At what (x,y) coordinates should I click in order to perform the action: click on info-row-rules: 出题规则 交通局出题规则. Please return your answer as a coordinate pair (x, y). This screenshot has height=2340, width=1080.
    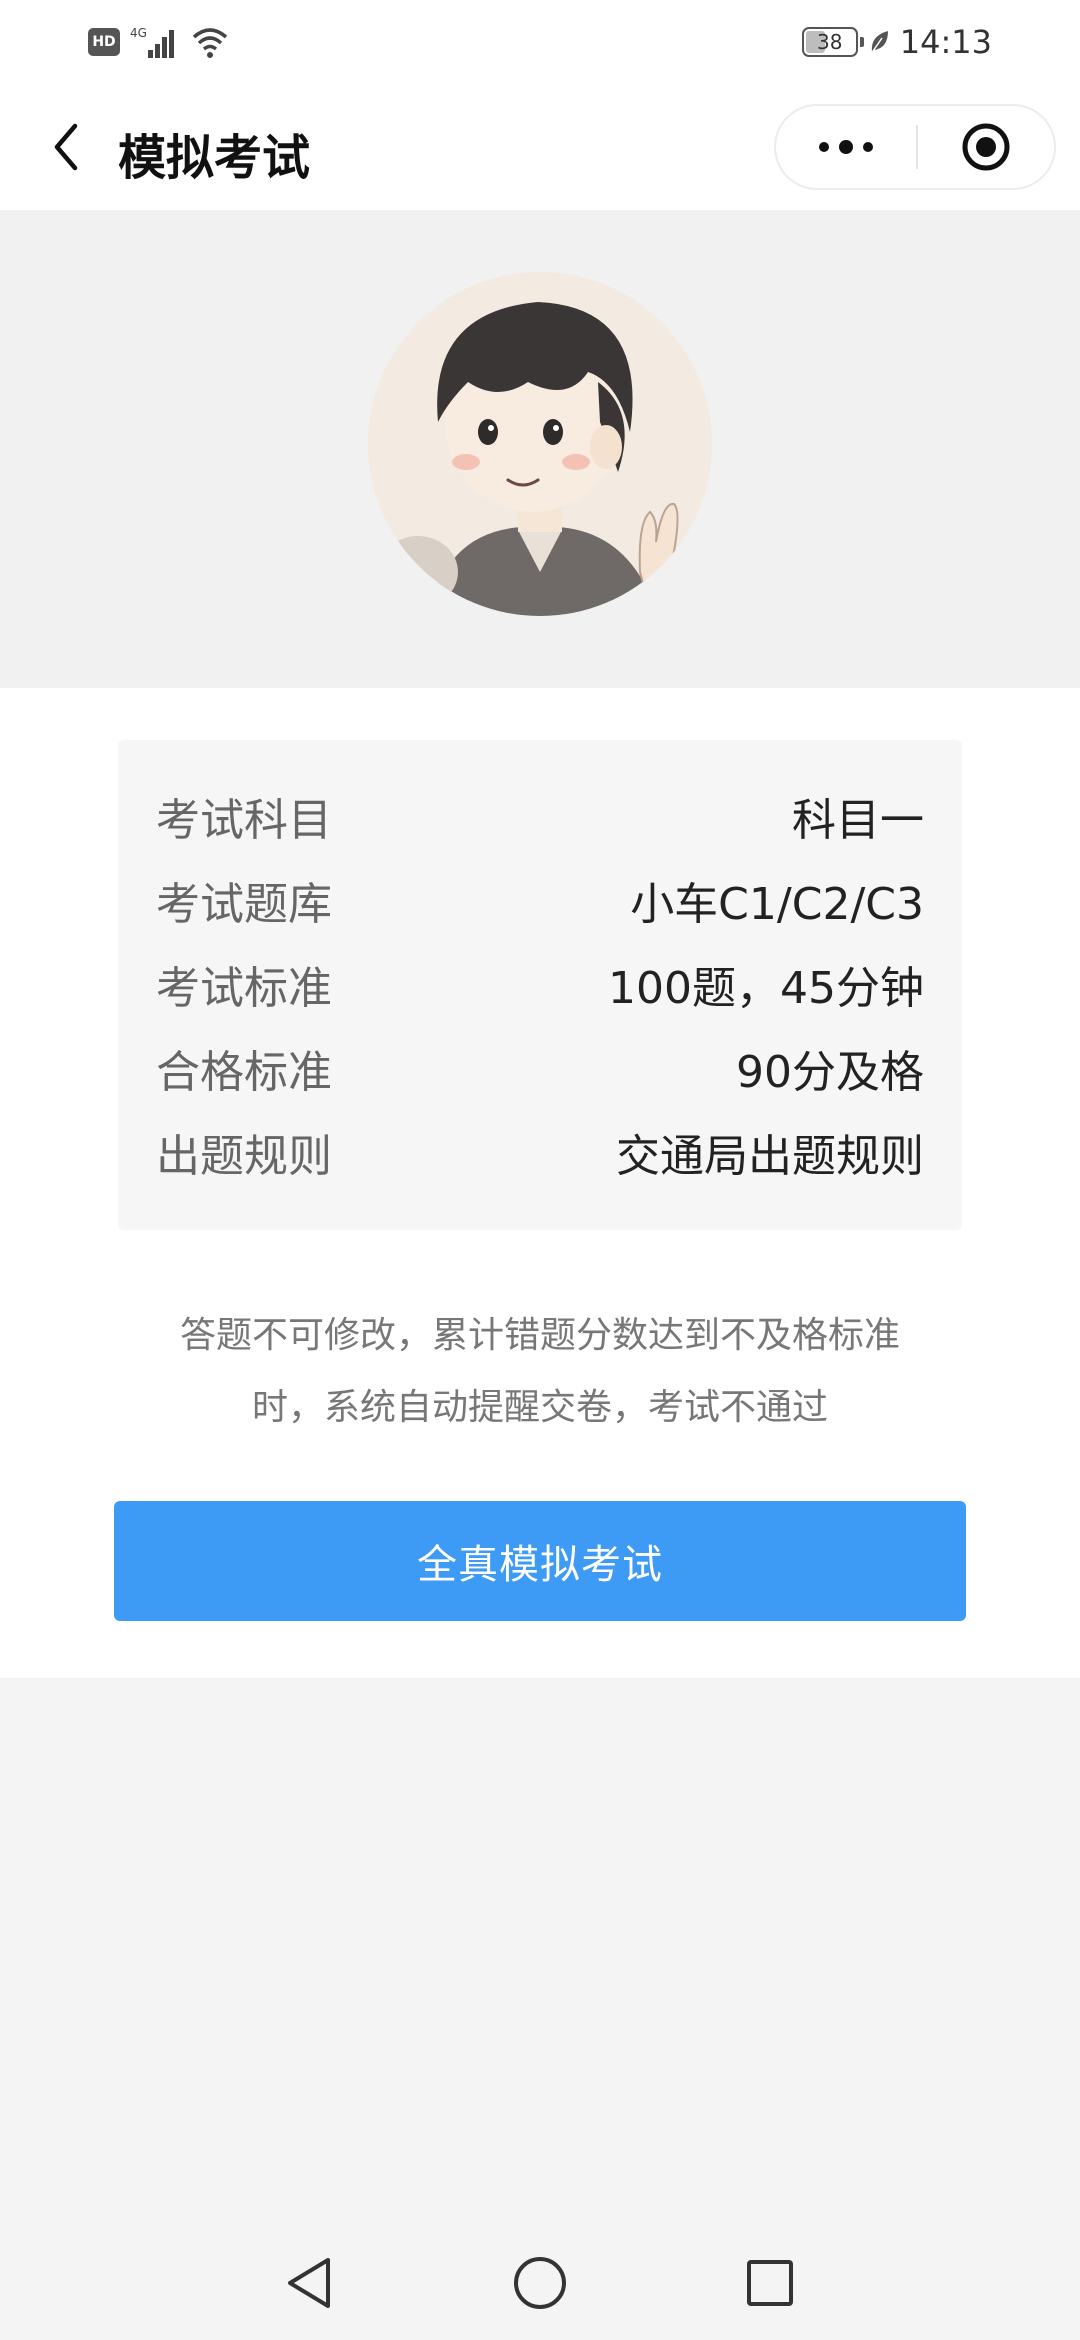
    Looking at the image, I should click on (540, 1152).